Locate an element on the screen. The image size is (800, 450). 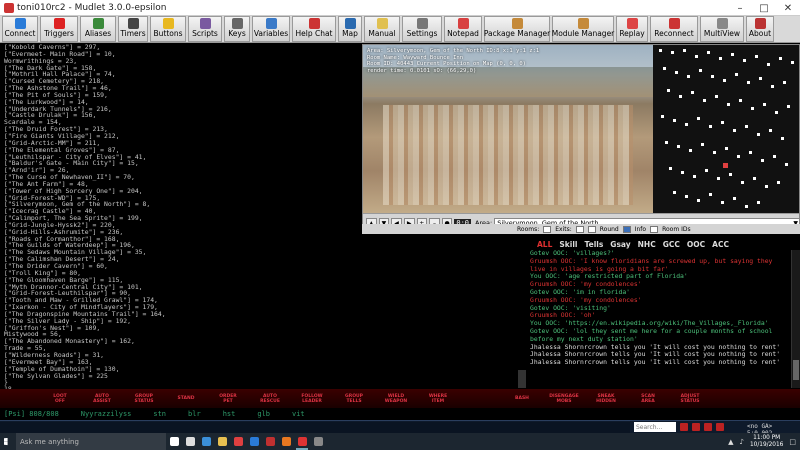
map-room-grid is located at coordinates (726, 129).